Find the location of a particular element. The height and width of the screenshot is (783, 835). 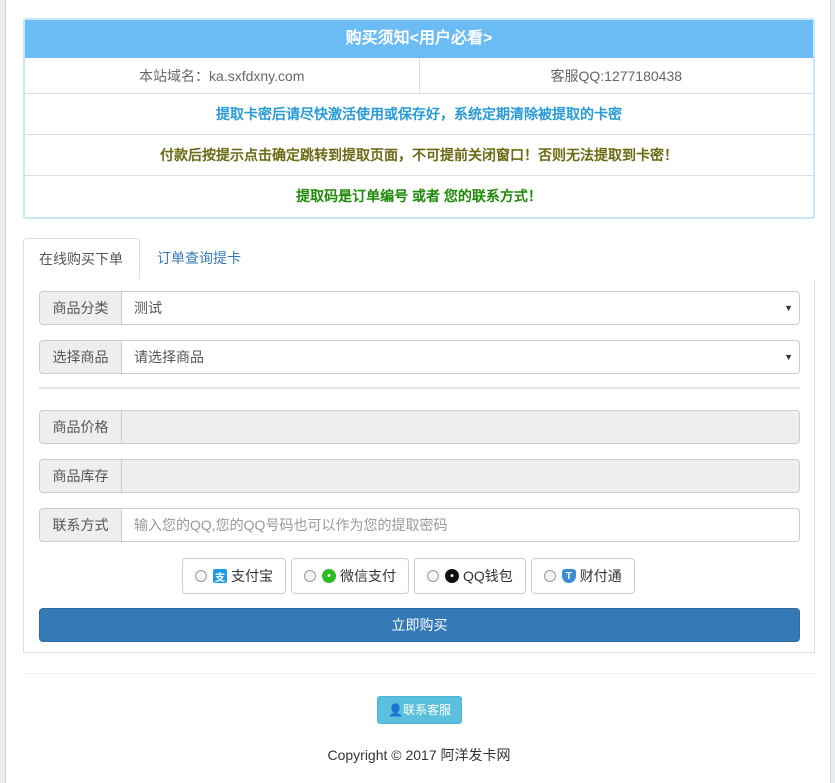

stock-row: 商品库存 is located at coordinates (419, 476).